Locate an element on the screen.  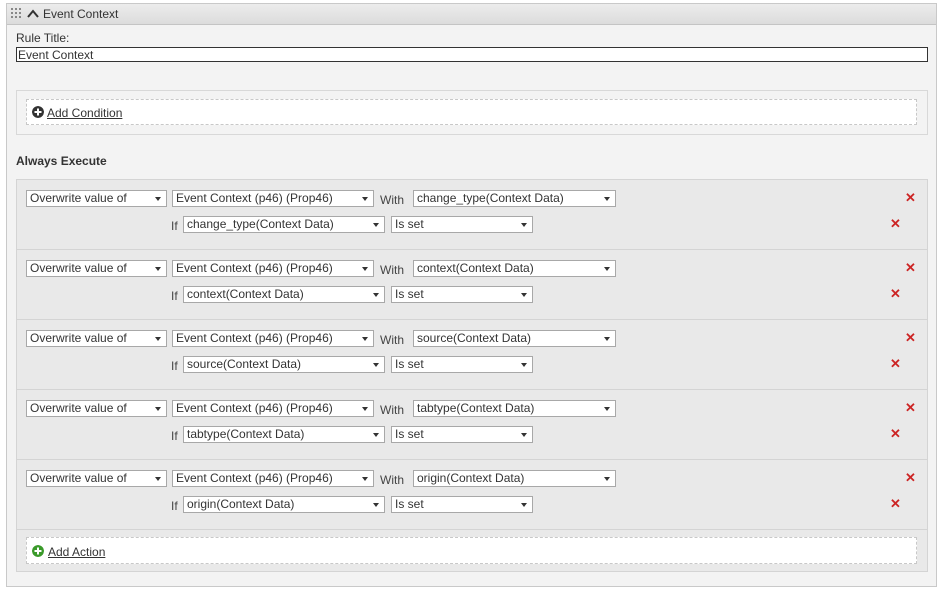
if-variable-select: origin(Context Data) is located at coordinates (284, 504).